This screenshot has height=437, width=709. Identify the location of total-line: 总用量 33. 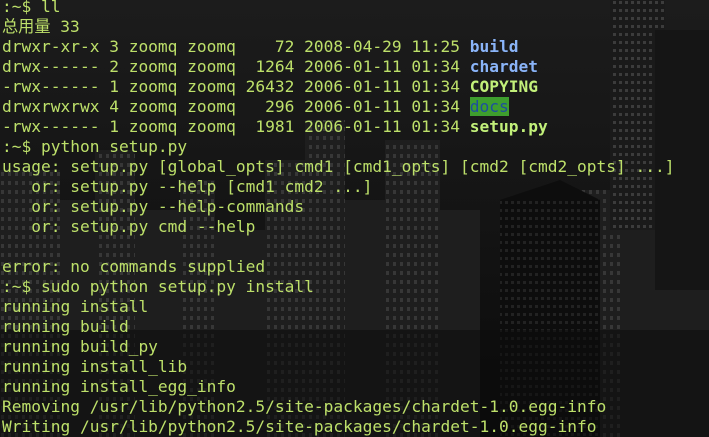
(41, 26).